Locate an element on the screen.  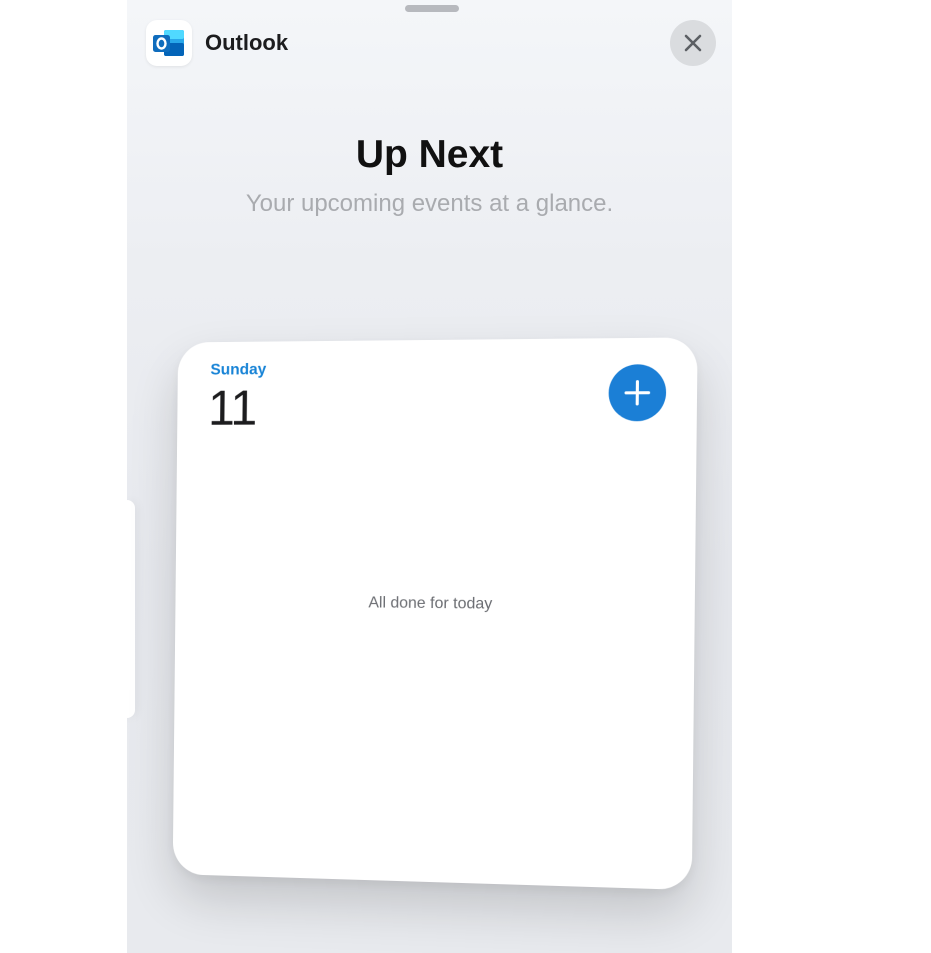
day-name: Sunday is located at coordinates (238, 370).